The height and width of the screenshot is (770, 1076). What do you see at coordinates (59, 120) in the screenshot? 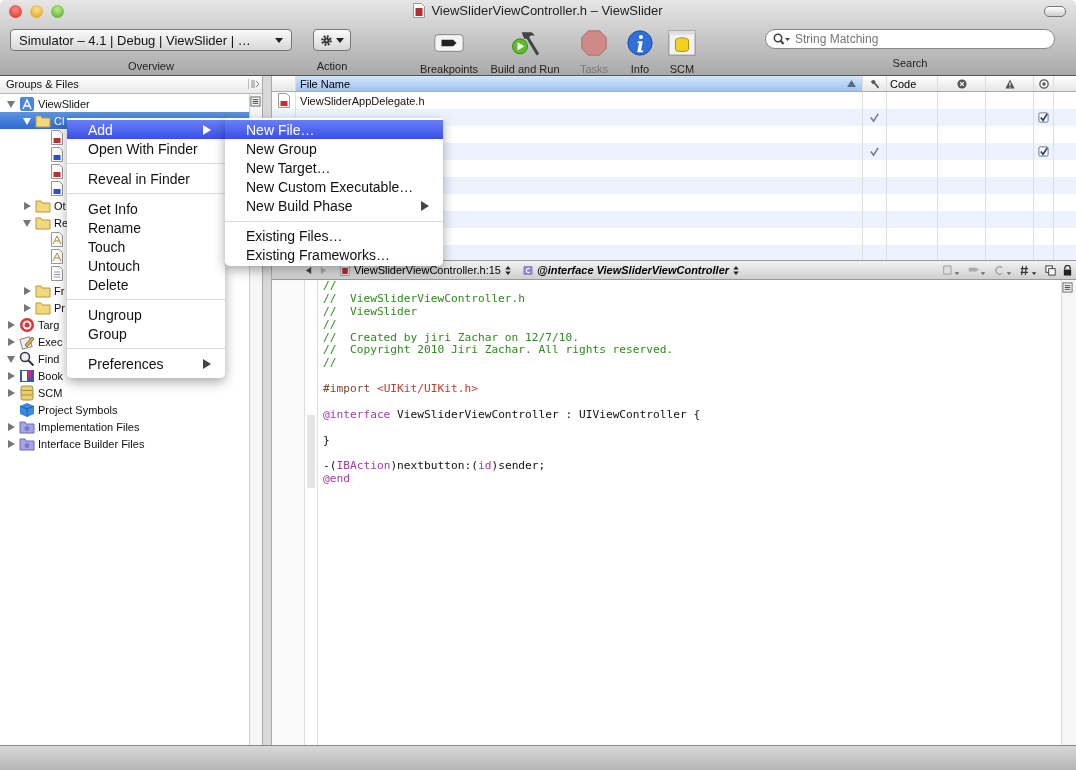
I see `tree-item-label: Cl` at bounding box center [59, 120].